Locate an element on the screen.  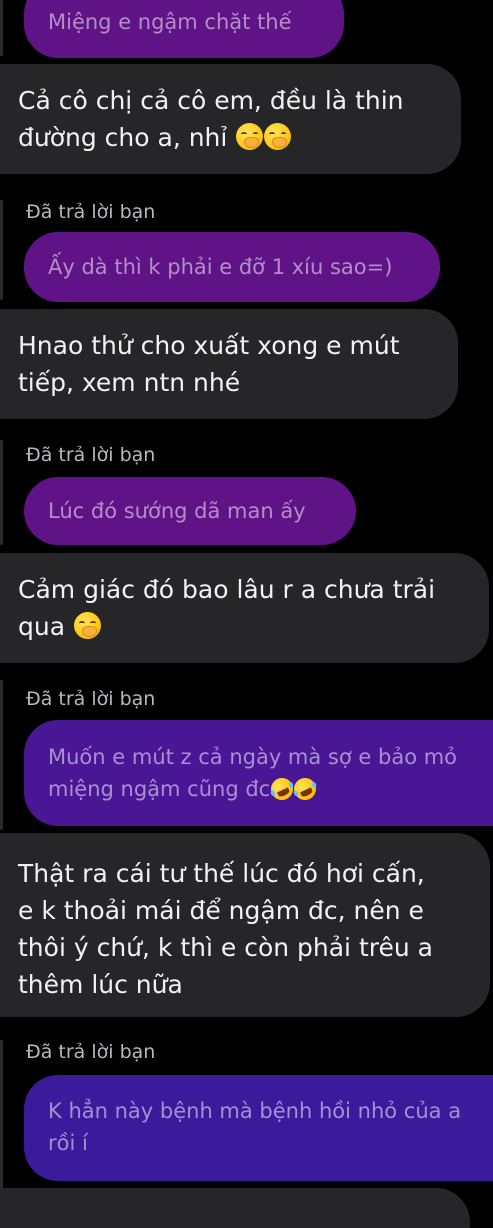
quoted-message-bubble: Lúc đó sướng dã man ấy is located at coordinates (190, 511).